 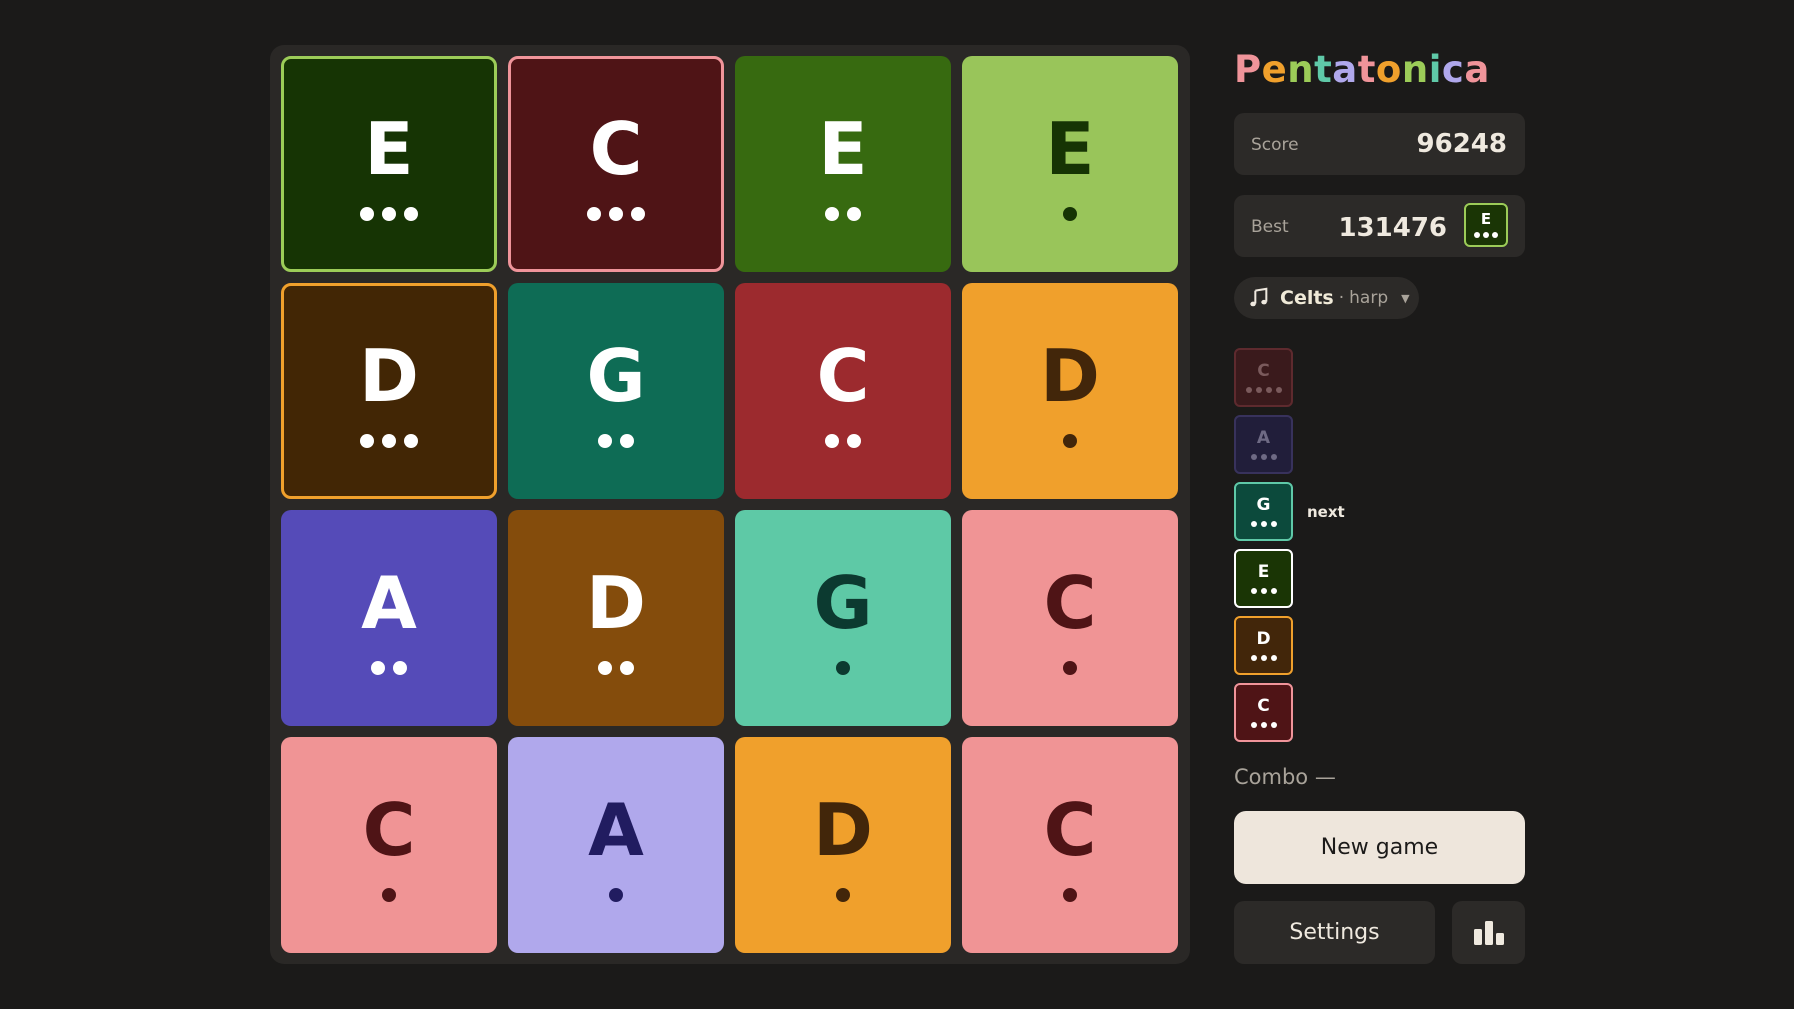 I want to click on app-title: Pentatonica, so click(x=1362, y=69).